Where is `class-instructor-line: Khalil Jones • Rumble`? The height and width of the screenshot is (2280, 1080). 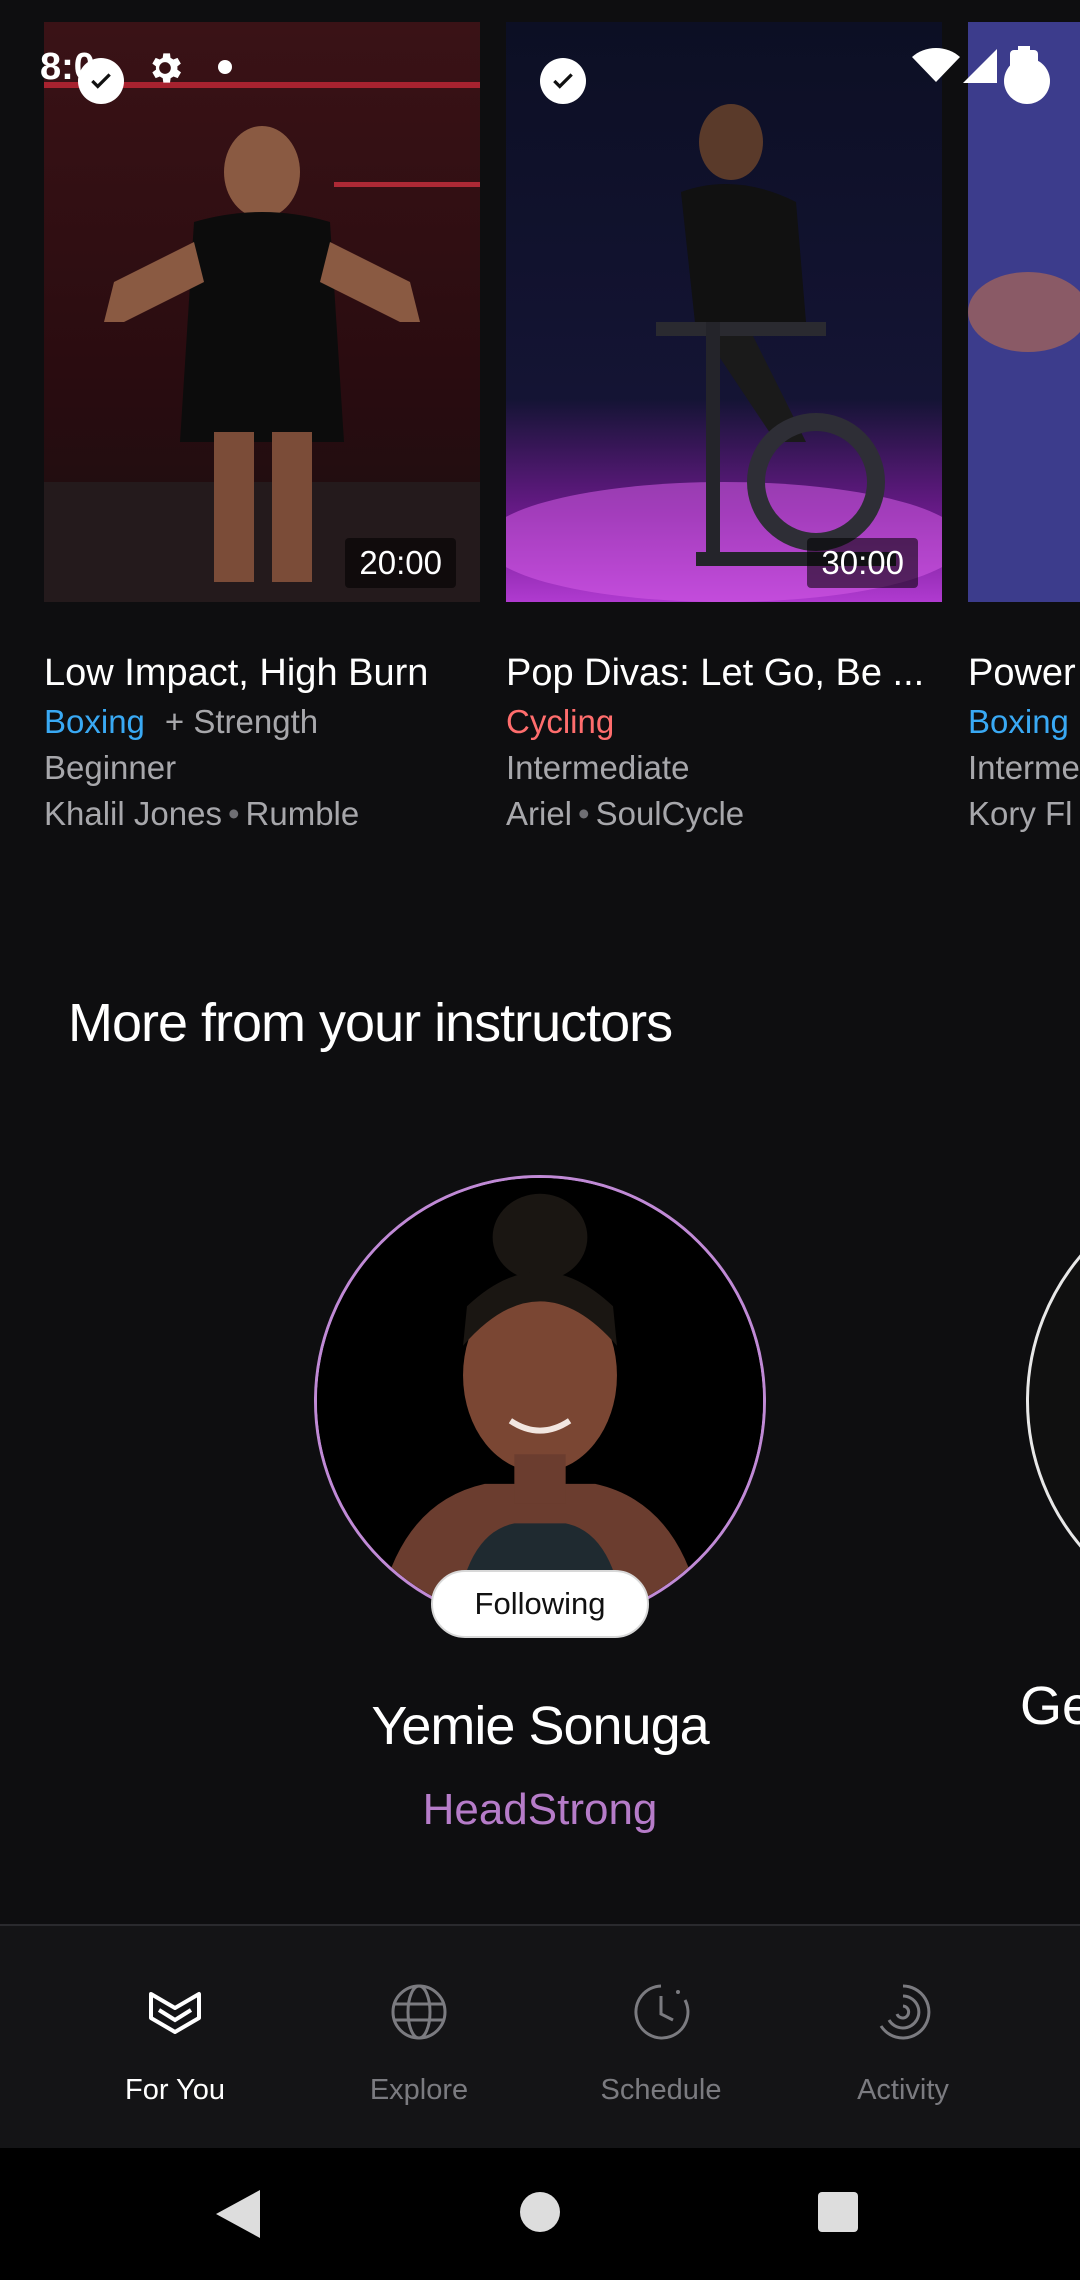
class-instructor-line: Khalil Jones • Rumble is located at coordinates (262, 814).